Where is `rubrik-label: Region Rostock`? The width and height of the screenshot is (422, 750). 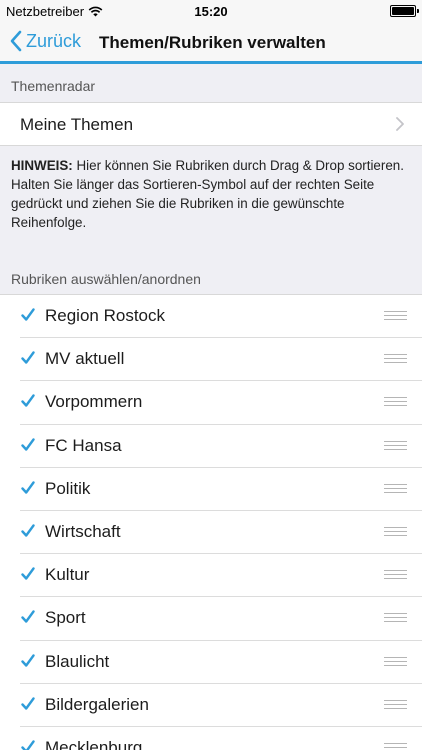 rubrik-label: Region Rostock is located at coordinates (105, 315).